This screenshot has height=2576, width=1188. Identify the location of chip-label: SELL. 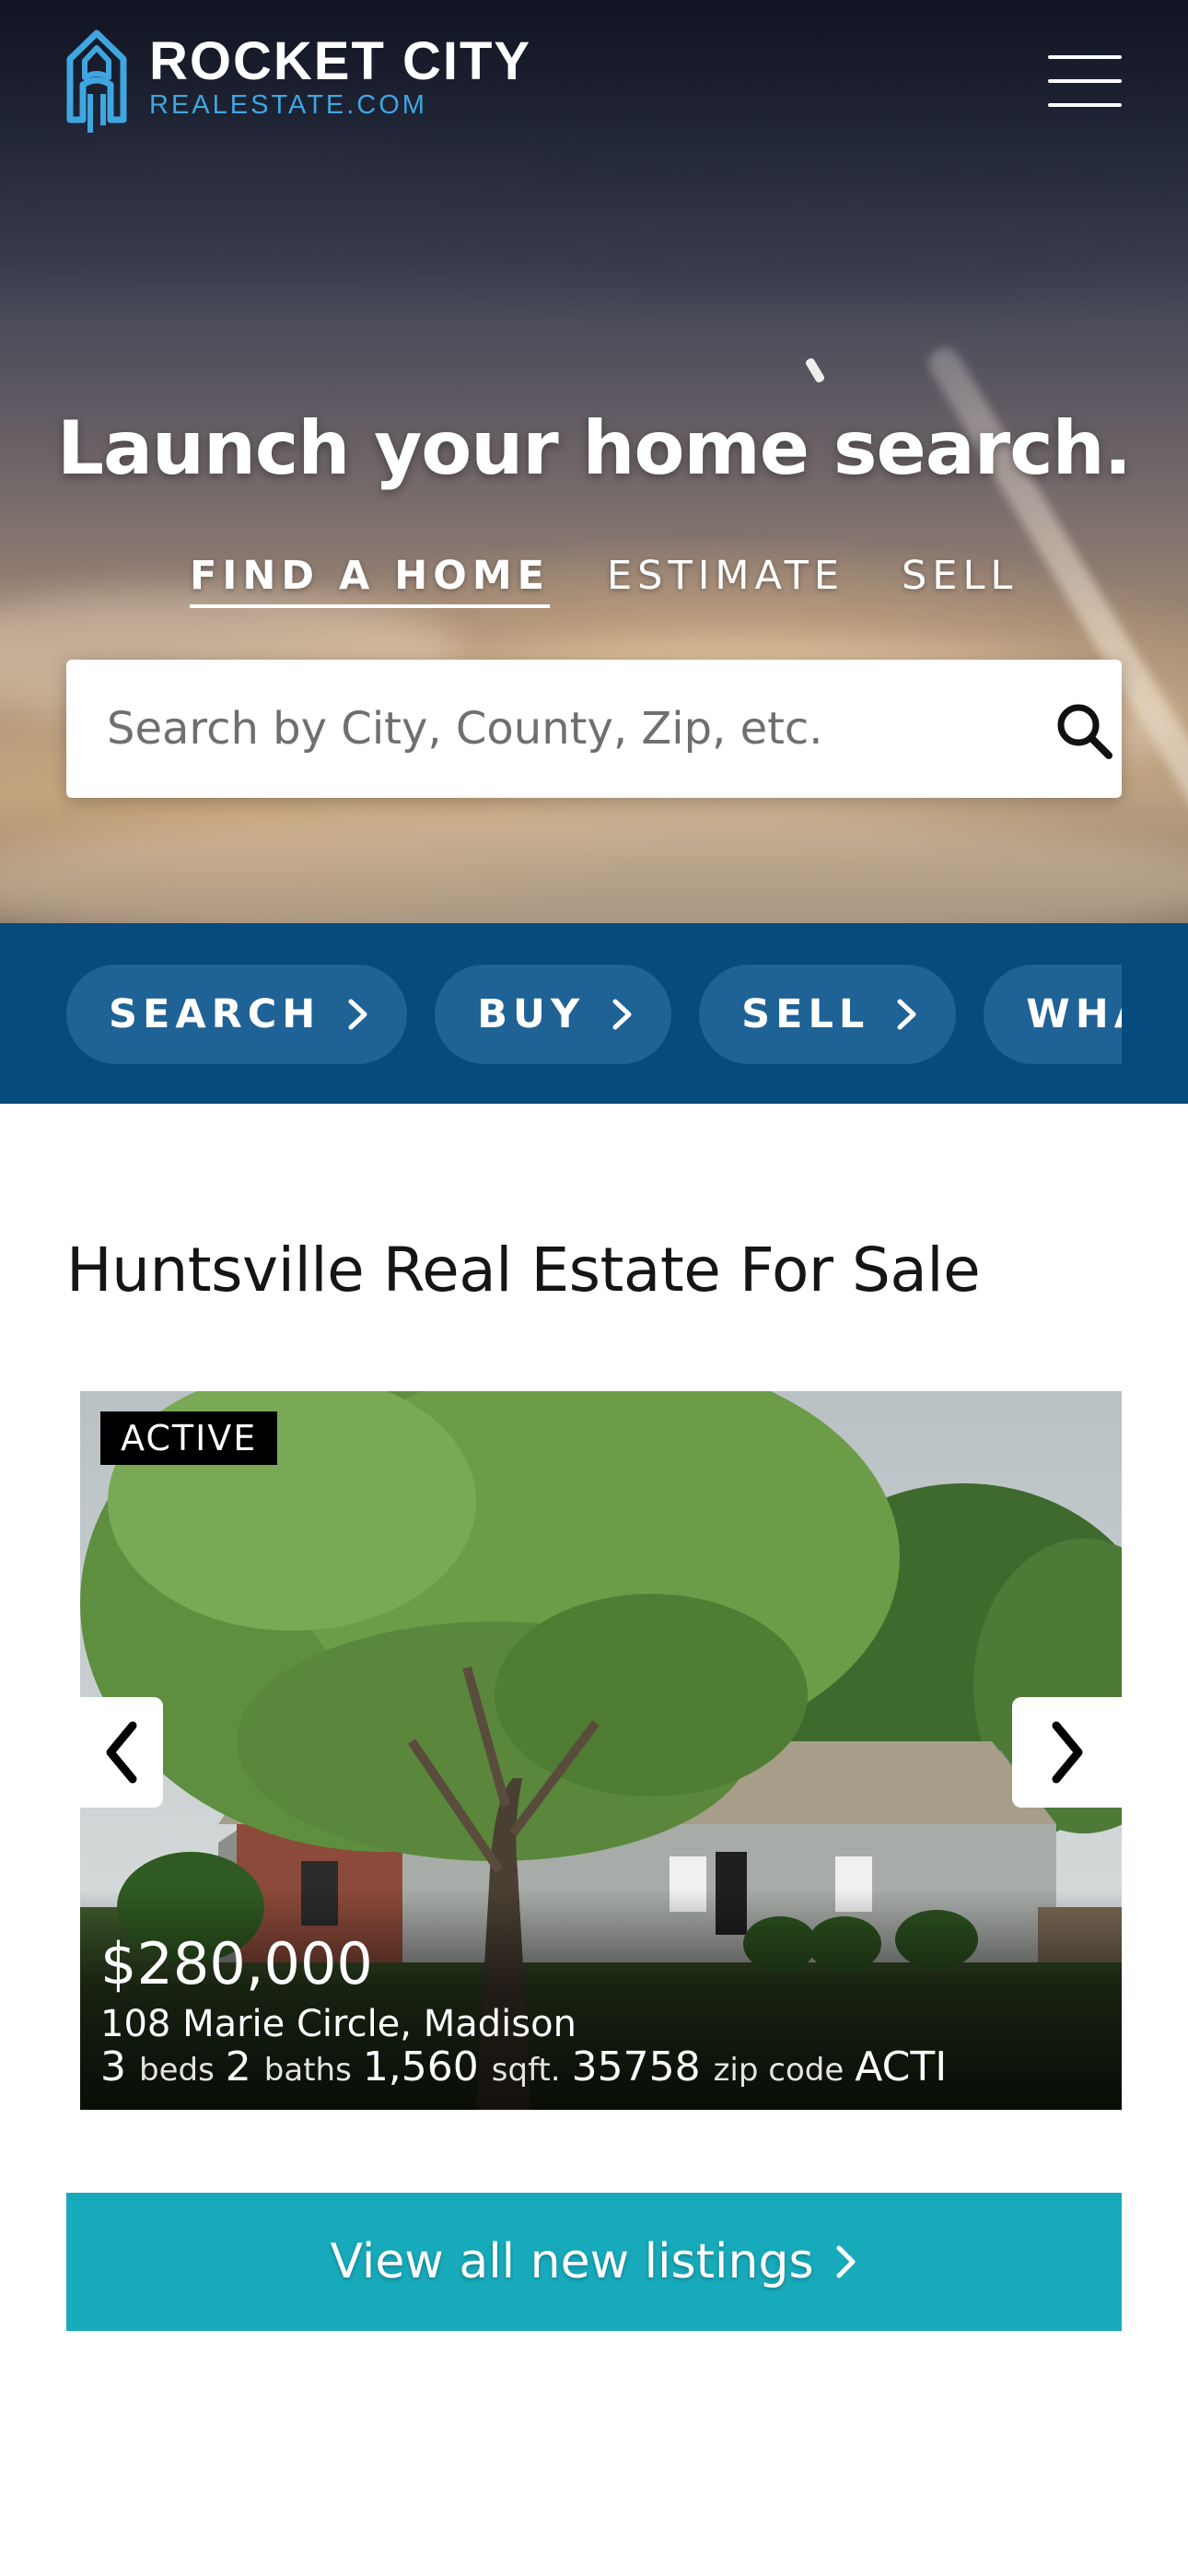
(805, 1014).